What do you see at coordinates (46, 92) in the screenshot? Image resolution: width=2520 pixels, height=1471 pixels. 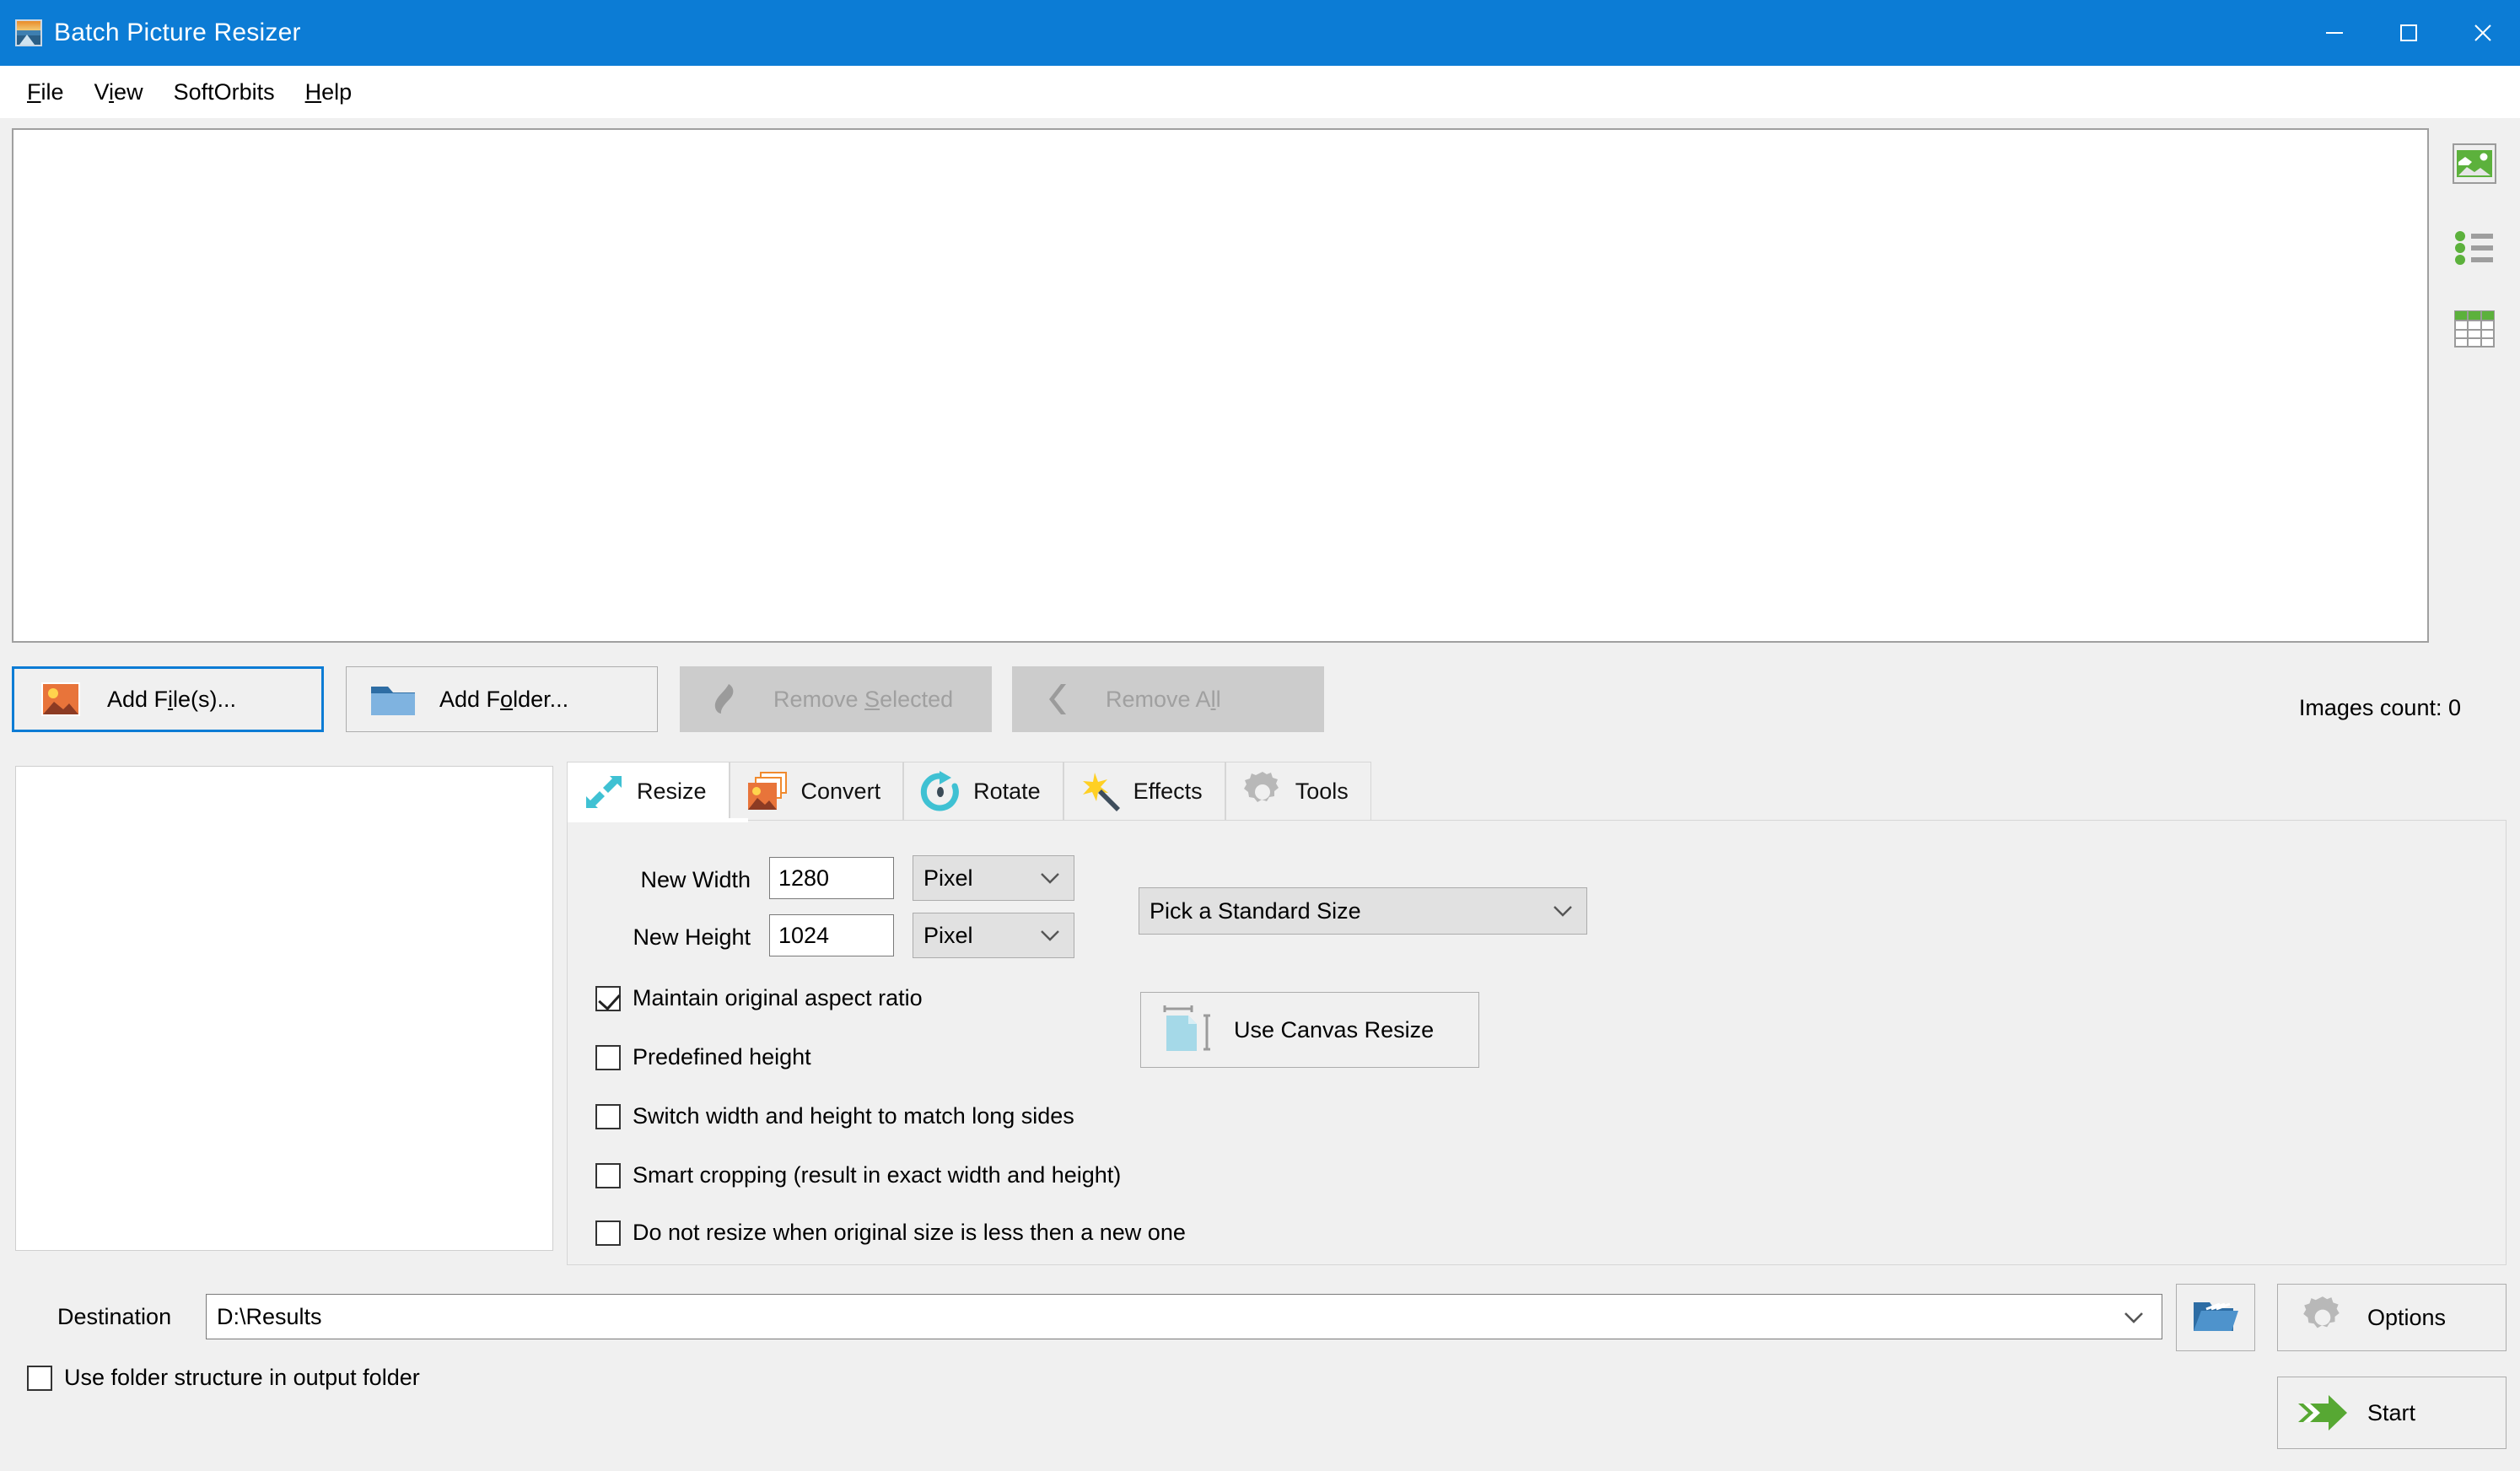 I see `menu-item-file: File` at bounding box center [46, 92].